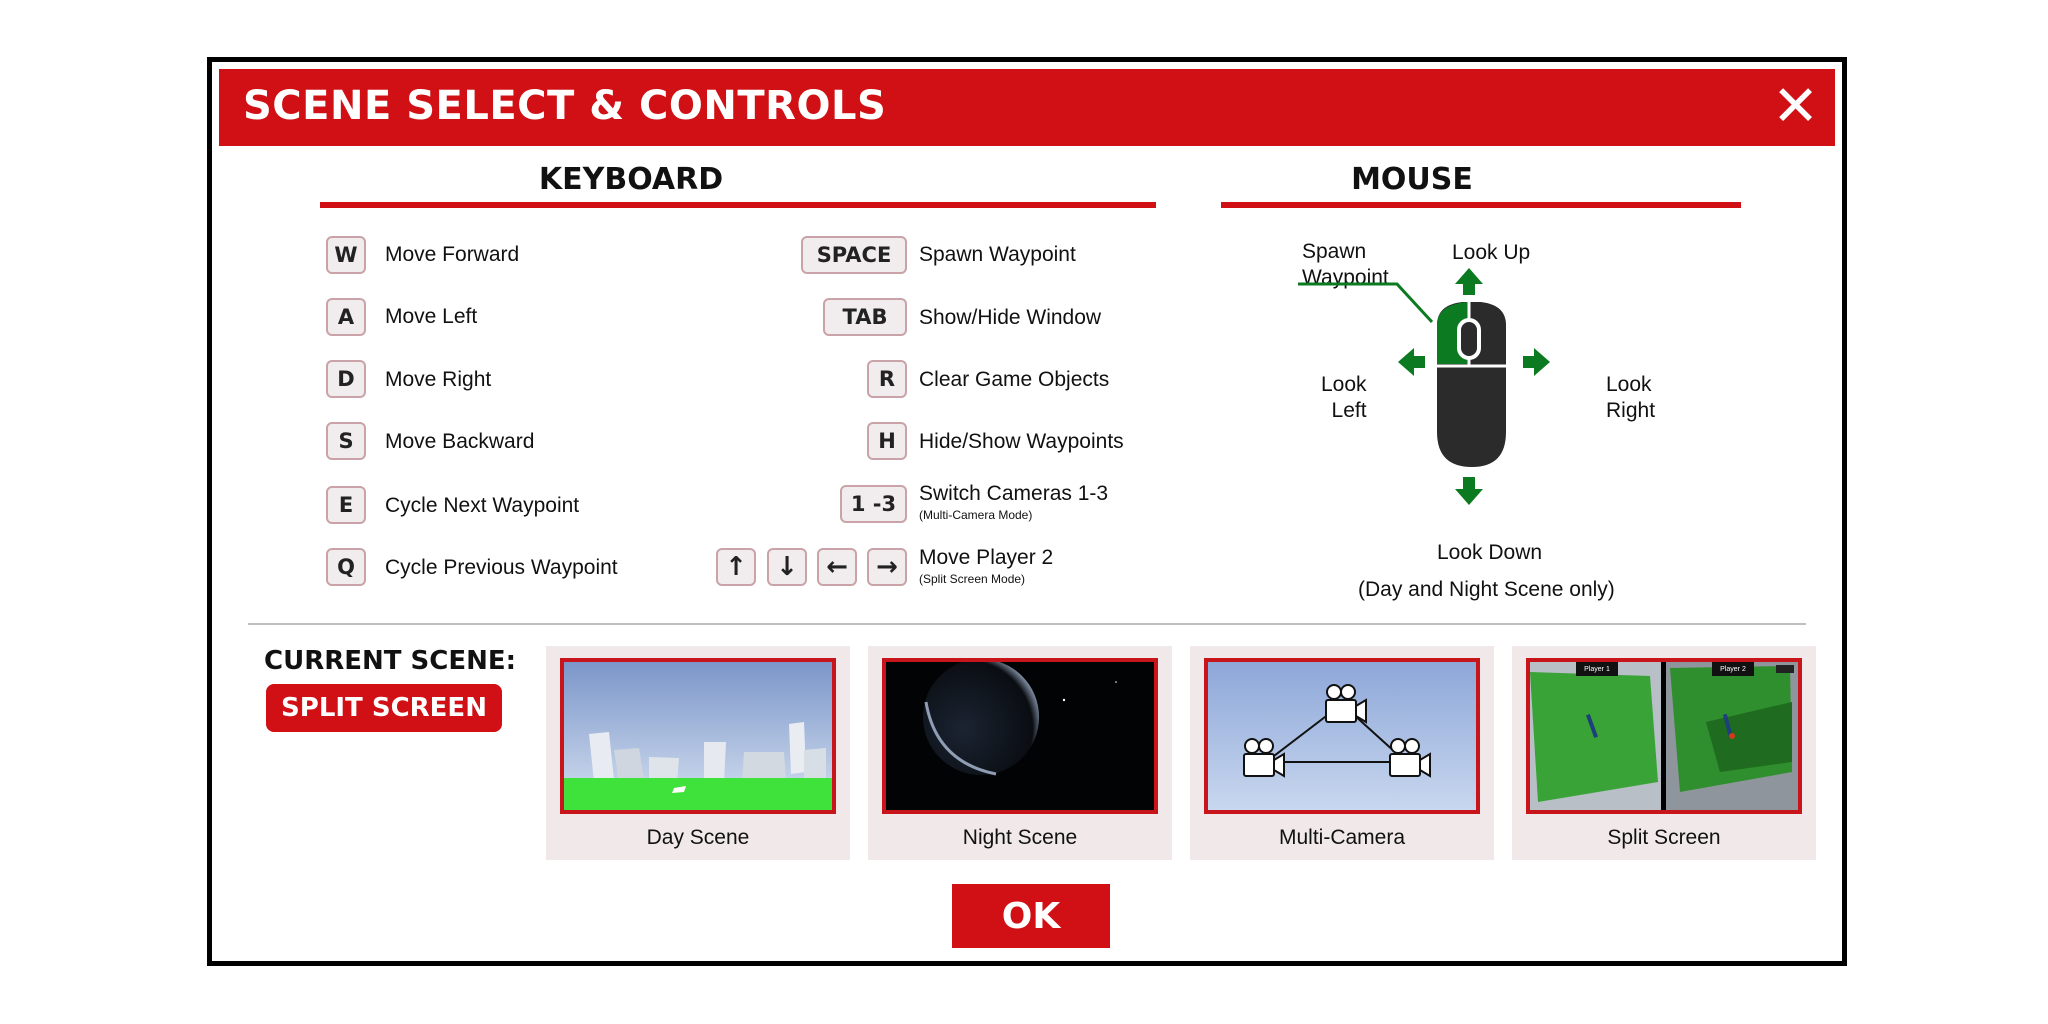 This screenshot has width=2048, height=1024. What do you see at coordinates (1027, 624) in the screenshot?
I see `section-divider` at bounding box center [1027, 624].